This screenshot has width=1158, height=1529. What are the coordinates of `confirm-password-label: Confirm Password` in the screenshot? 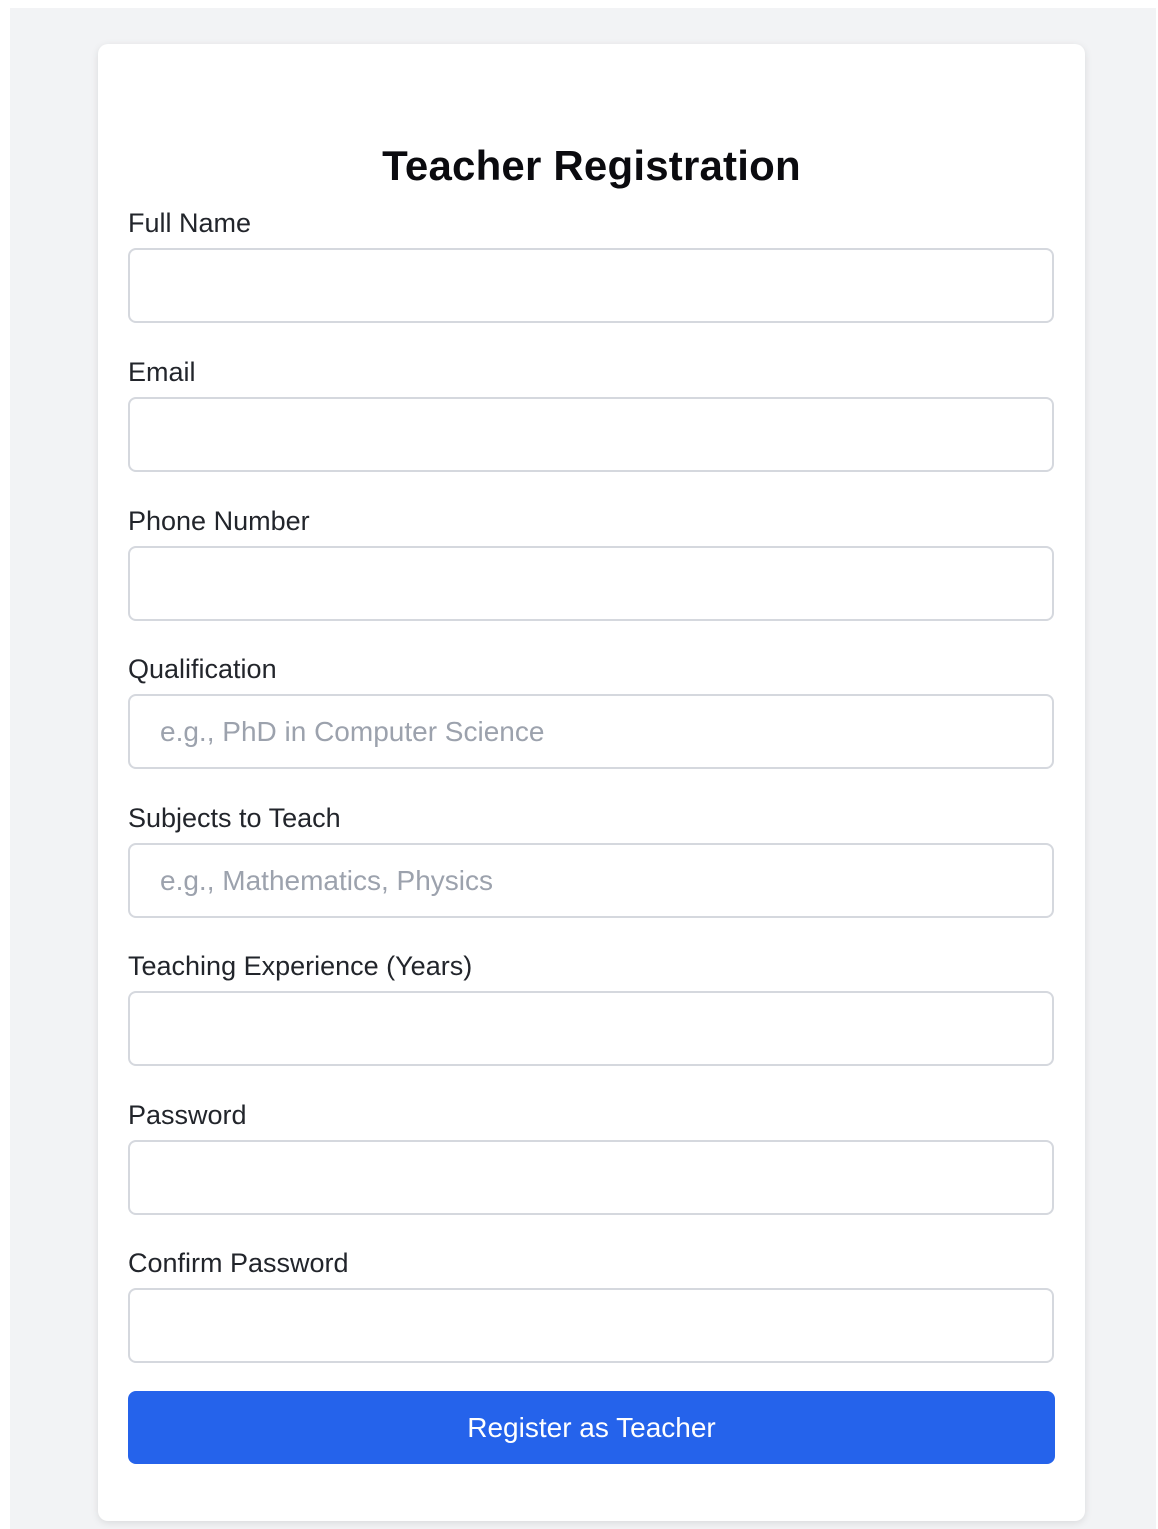 It's located at (238, 1263).